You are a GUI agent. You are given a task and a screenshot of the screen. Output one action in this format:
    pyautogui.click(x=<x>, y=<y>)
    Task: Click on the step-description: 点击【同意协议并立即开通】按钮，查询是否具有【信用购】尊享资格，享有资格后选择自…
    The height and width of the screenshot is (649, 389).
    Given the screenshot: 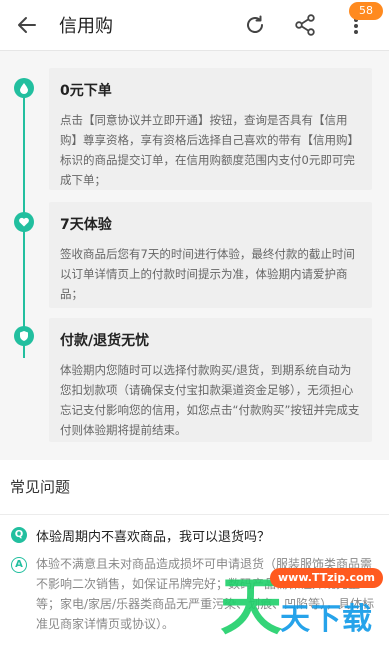 What is the action you would take?
    pyautogui.click(x=209, y=150)
    